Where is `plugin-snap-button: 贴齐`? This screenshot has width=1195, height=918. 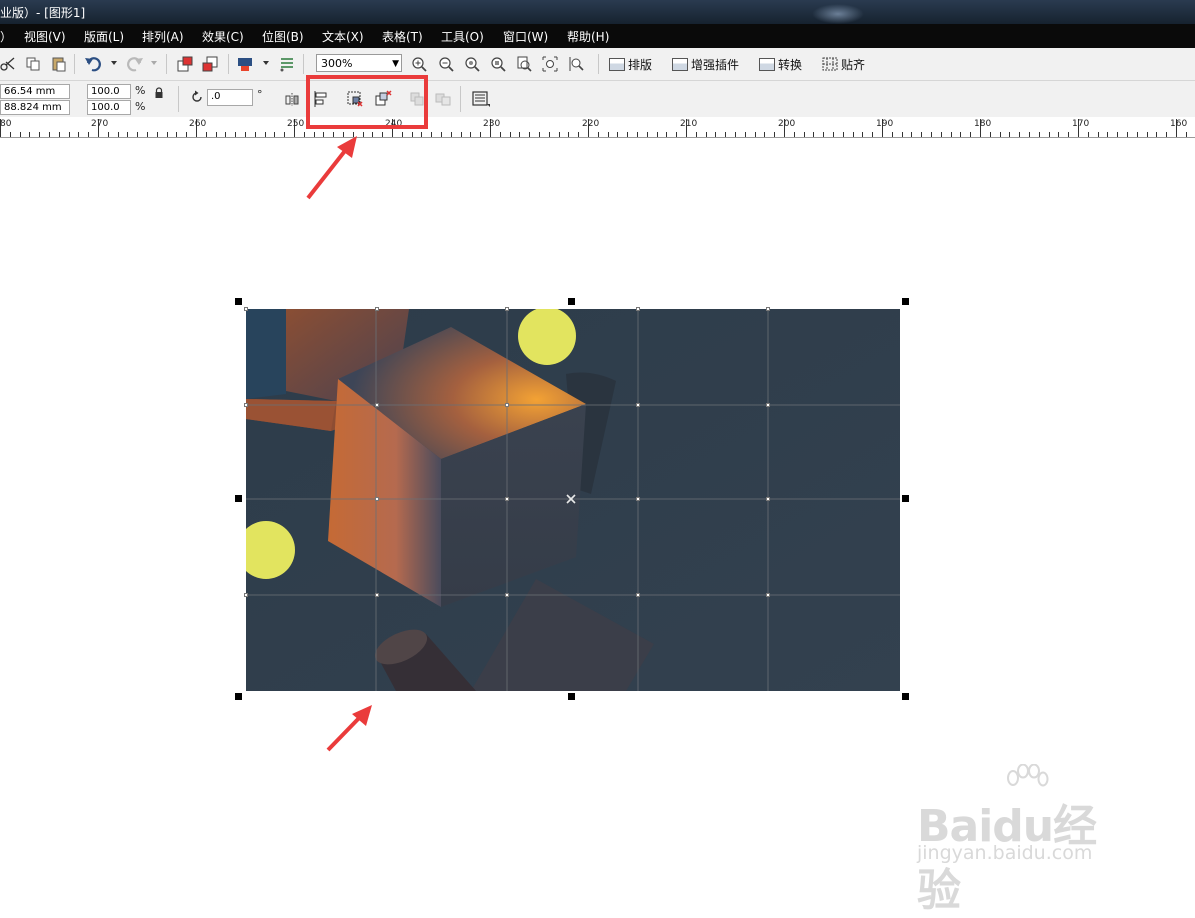
plugin-snap-button: 贴齐 is located at coordinates (843, 64).